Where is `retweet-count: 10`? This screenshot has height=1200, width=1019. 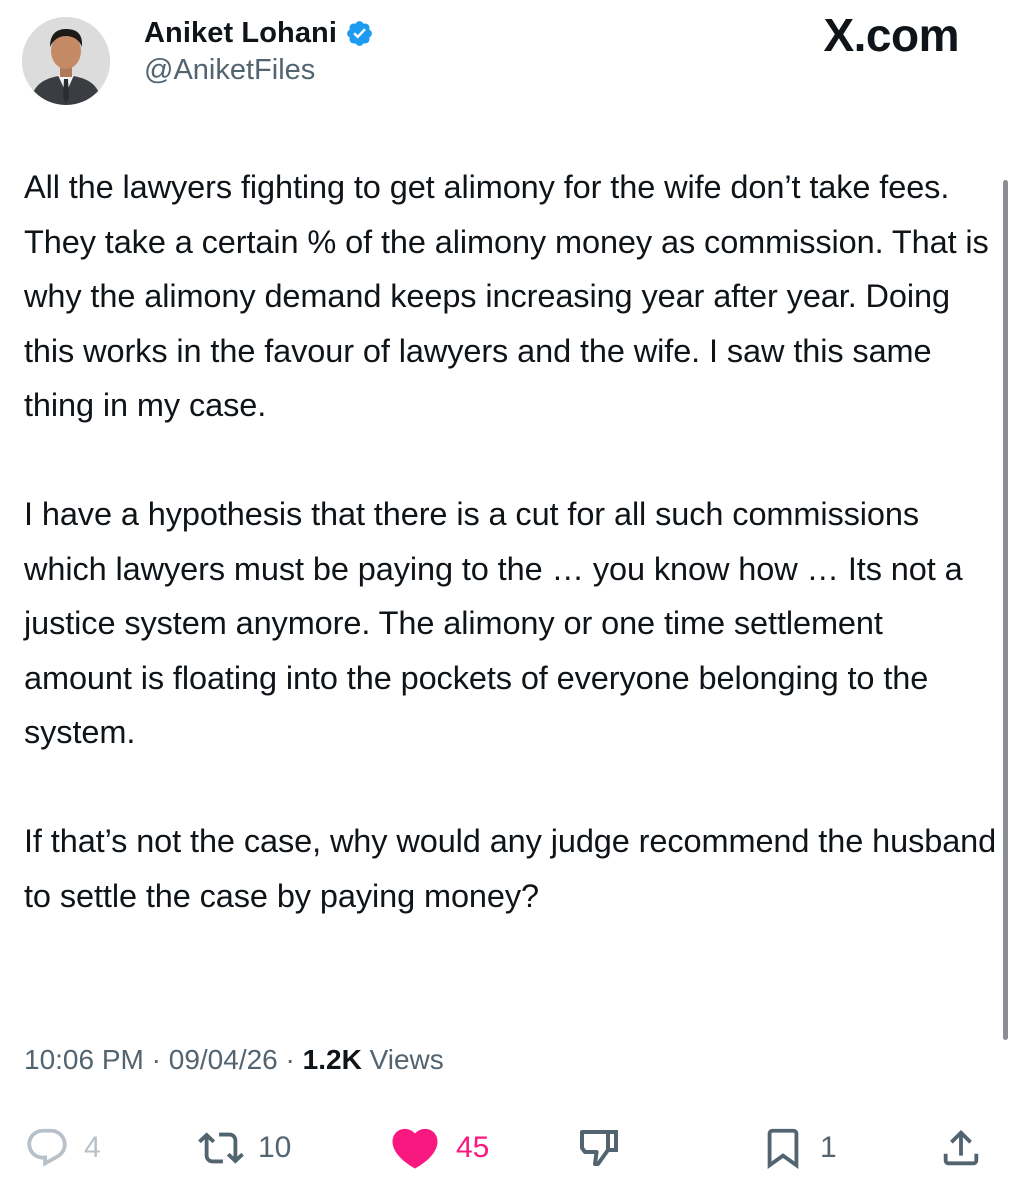 retweet-count: 10 is located at coordinates (275, 1147).